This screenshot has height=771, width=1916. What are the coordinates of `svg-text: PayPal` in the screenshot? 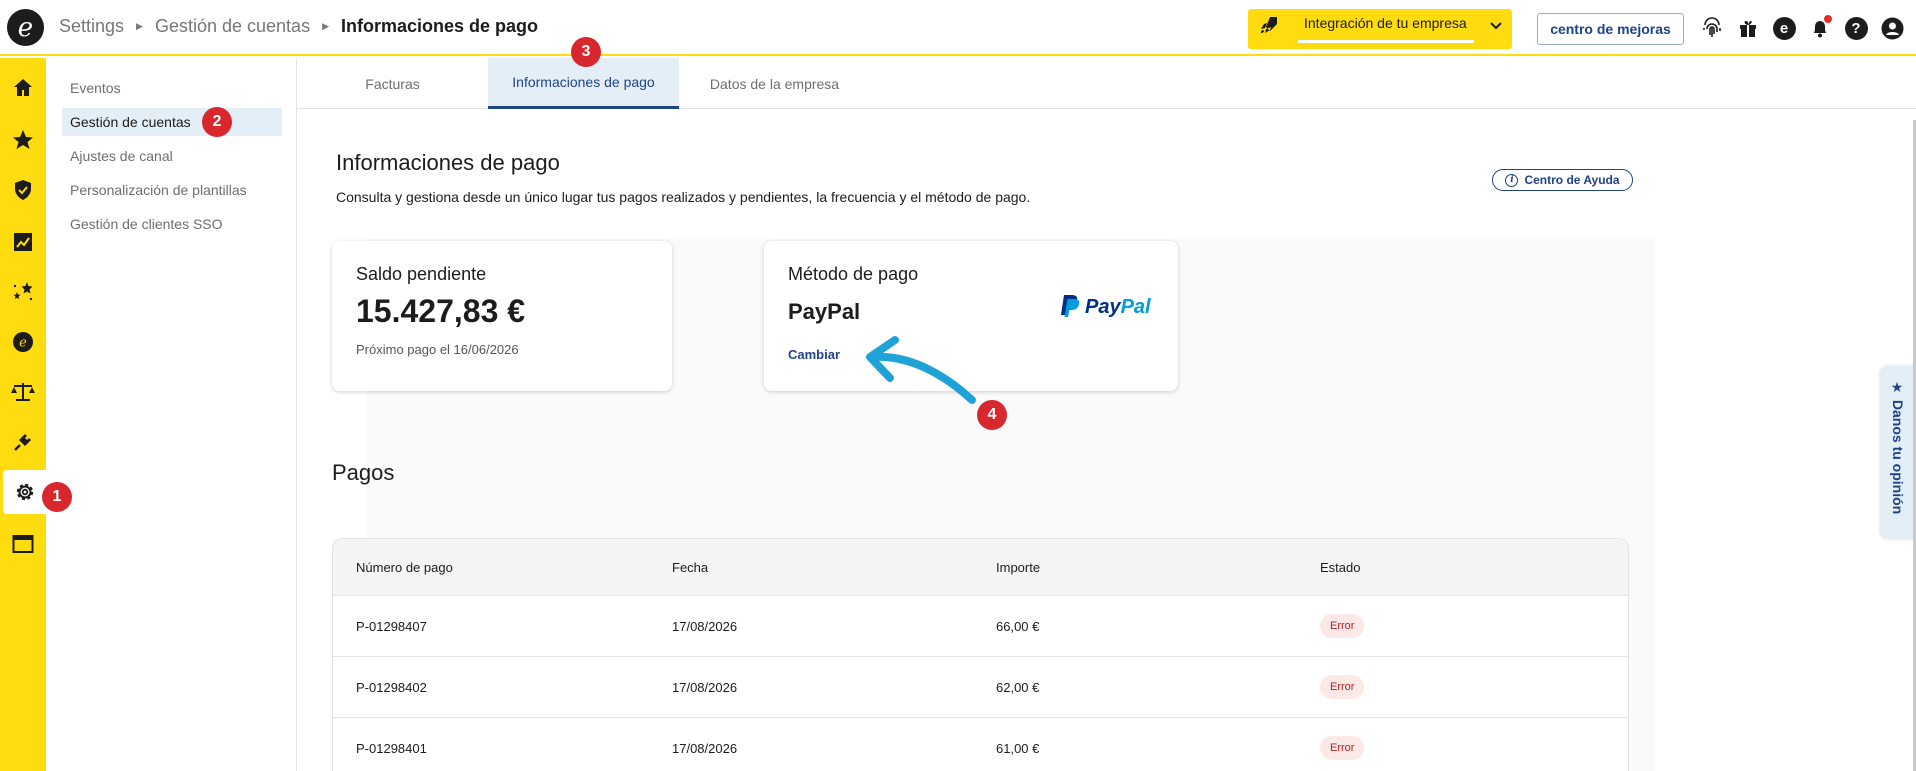 It's located at (1118, 307).